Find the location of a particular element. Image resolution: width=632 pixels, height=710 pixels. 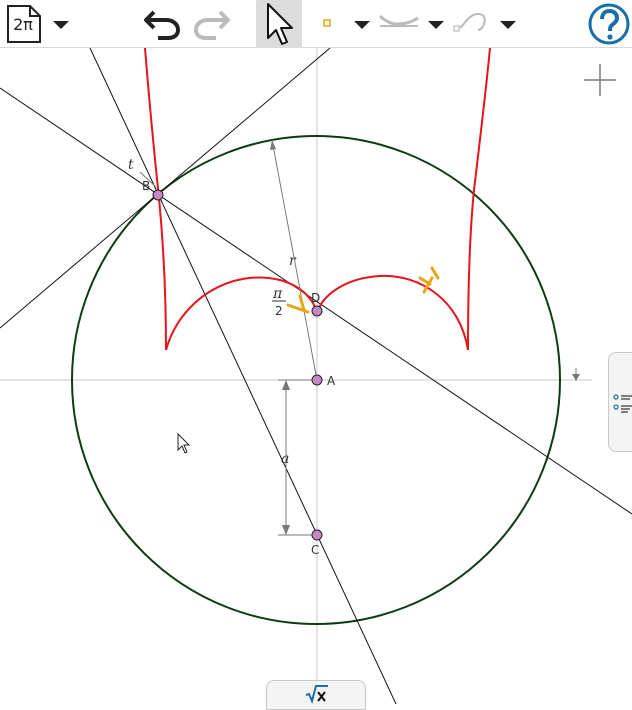

redo-arrow-icon is located at coordinates (211, 25).